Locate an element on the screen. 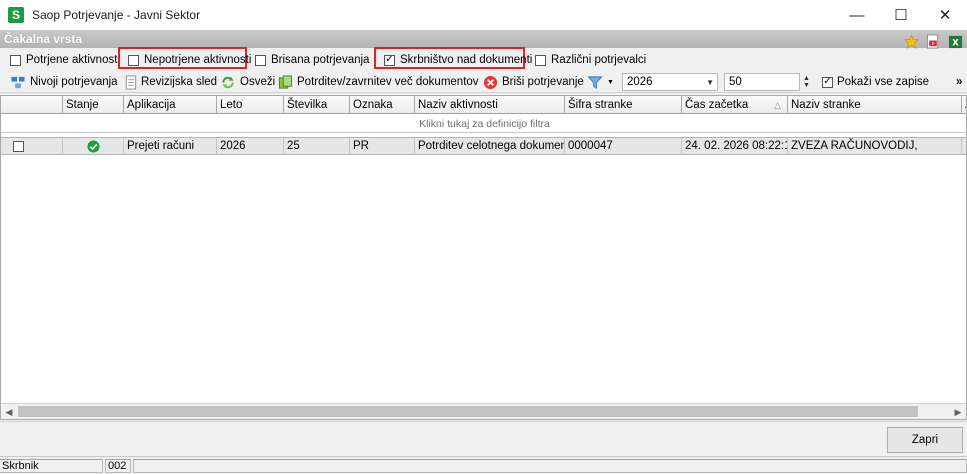 The width and height of the screenshot is (967, 474). filter-label: Potrjene aktivnosti is located at coordinates (73, 60).